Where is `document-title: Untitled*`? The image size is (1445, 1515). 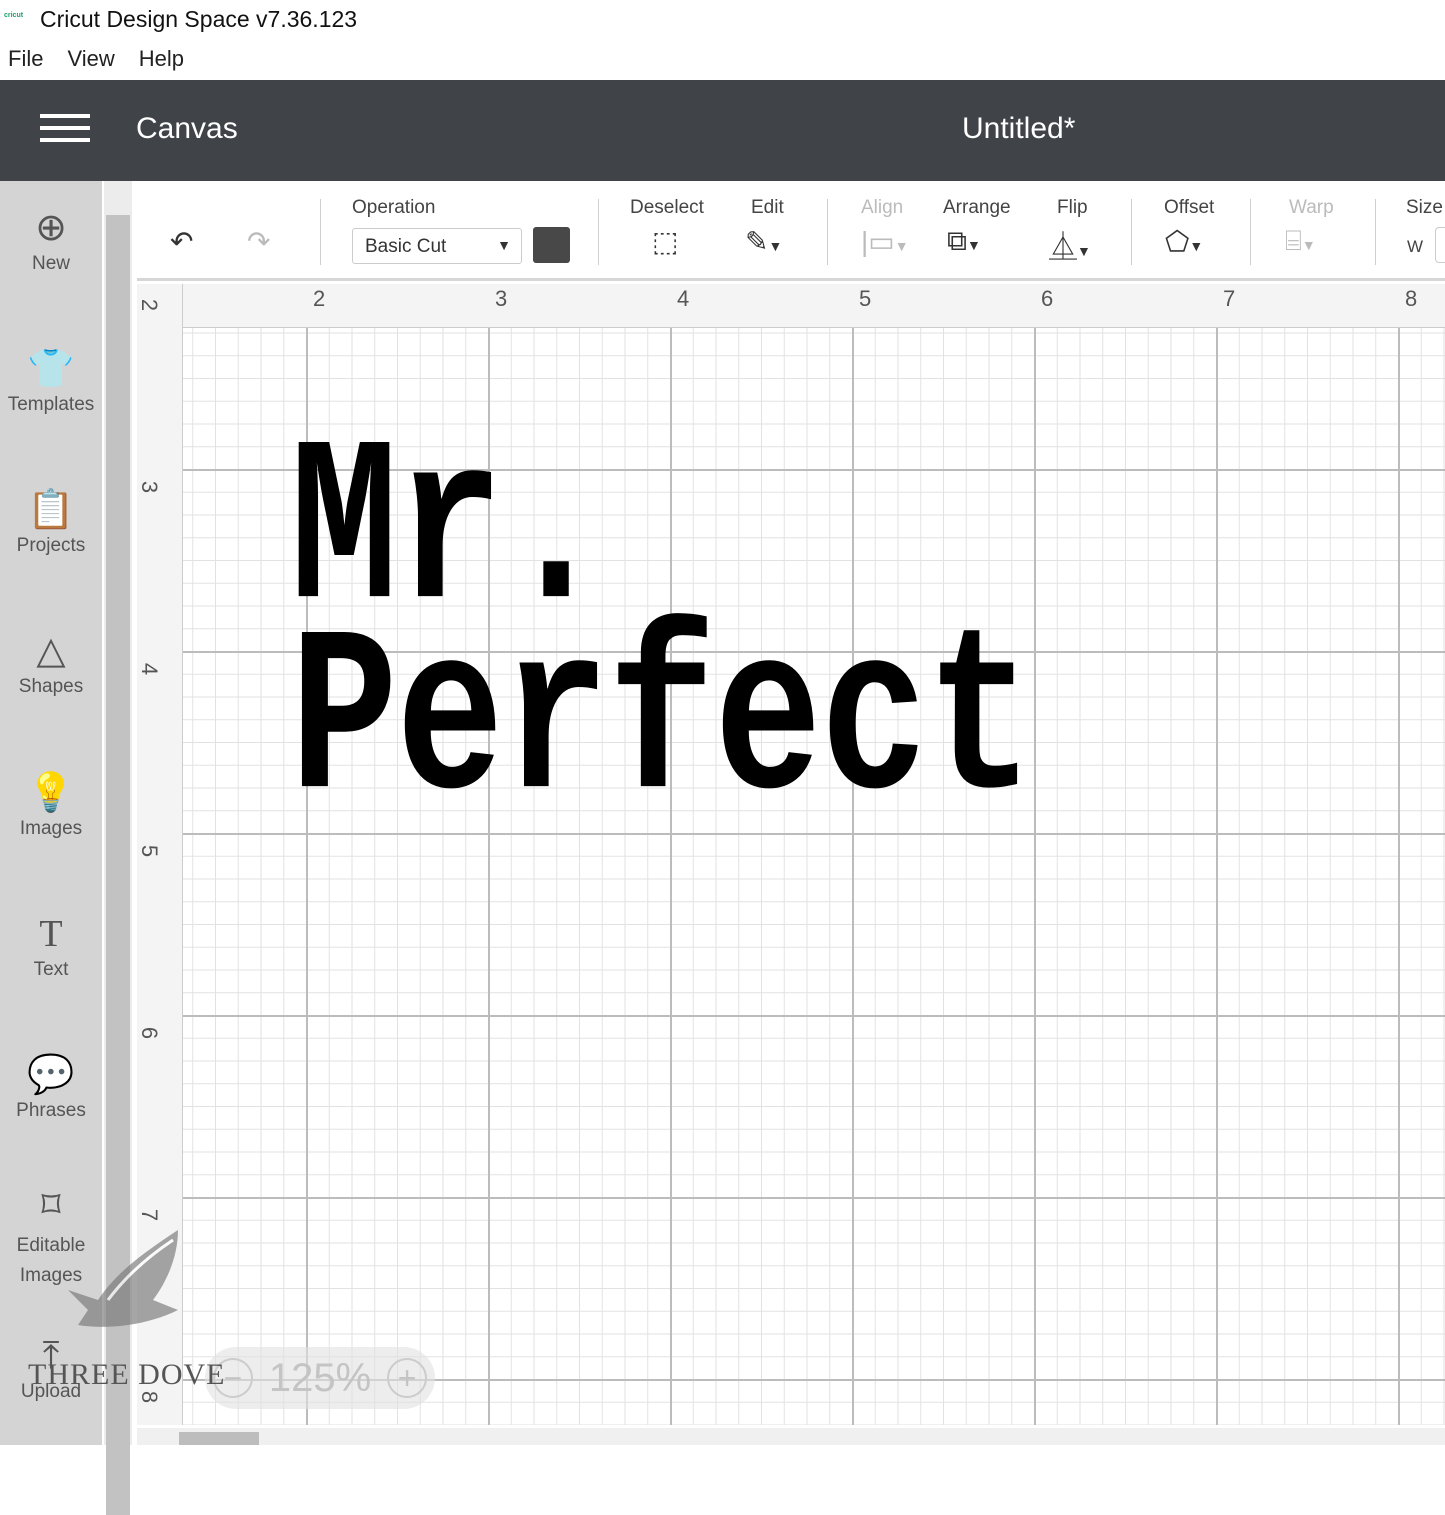 document-title: Untitled* is located at coordinates (1018, 129).